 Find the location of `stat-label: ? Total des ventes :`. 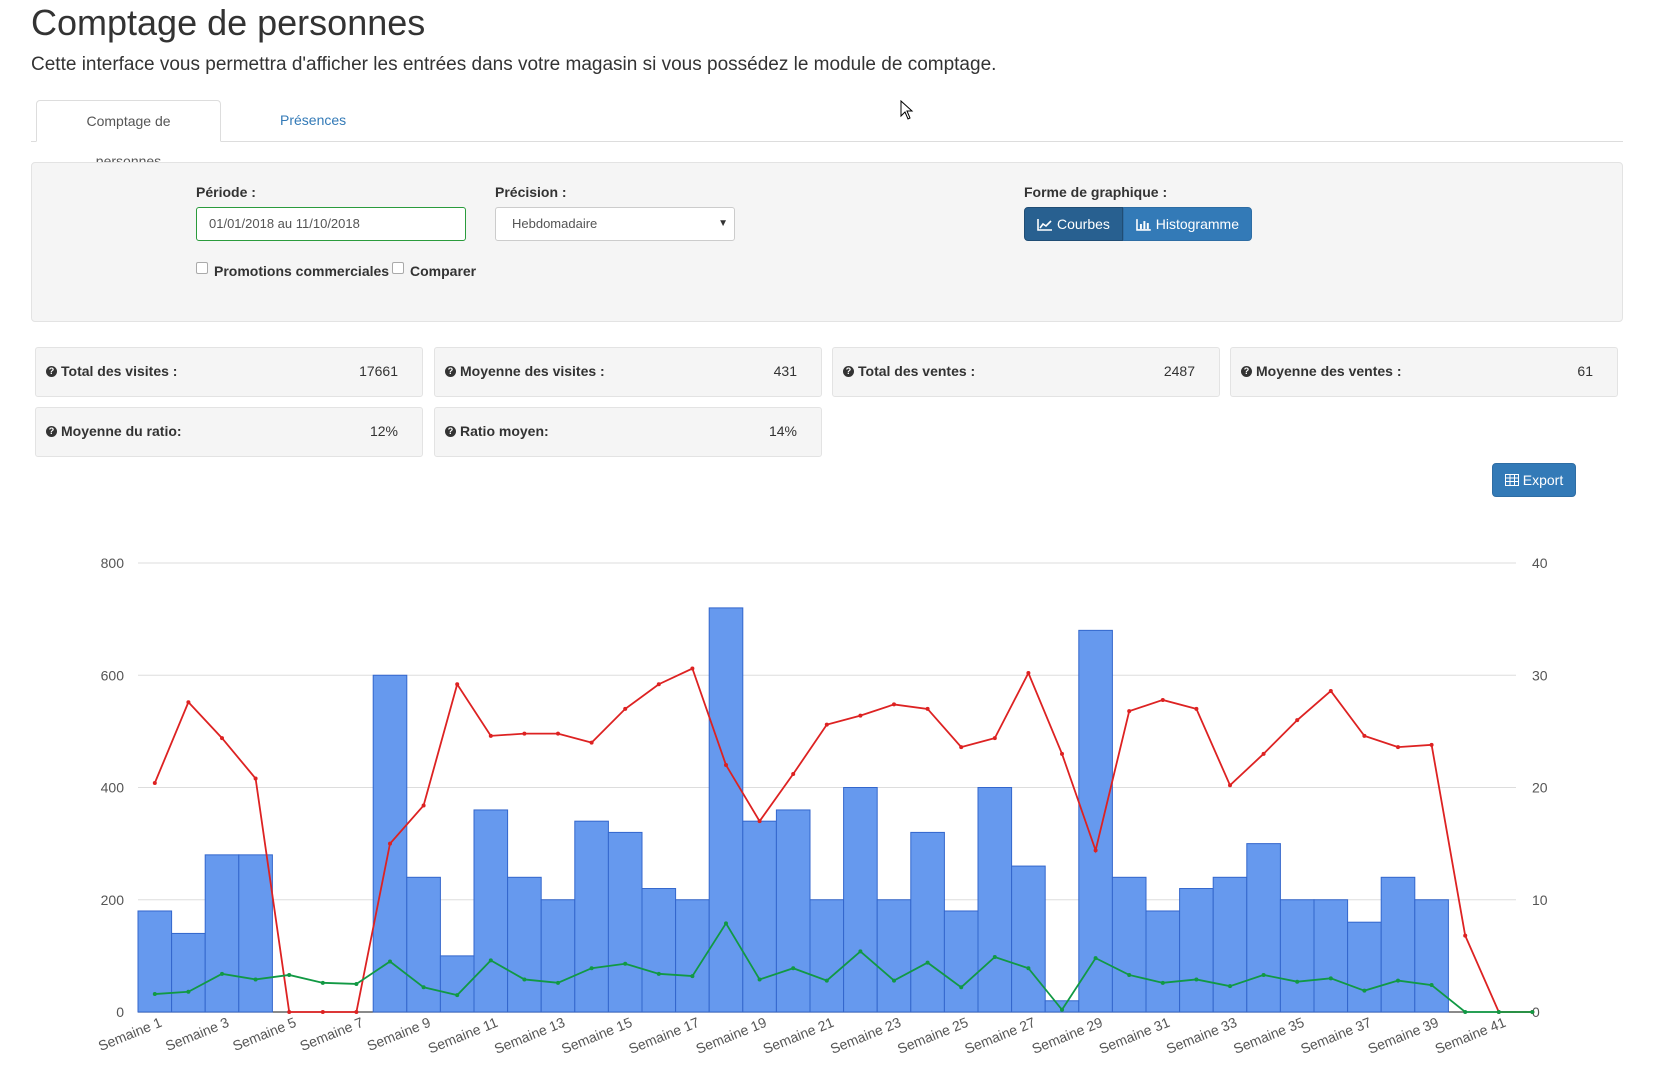

stat-label: ? Total des ventes : is located at coordinates (909, 371).